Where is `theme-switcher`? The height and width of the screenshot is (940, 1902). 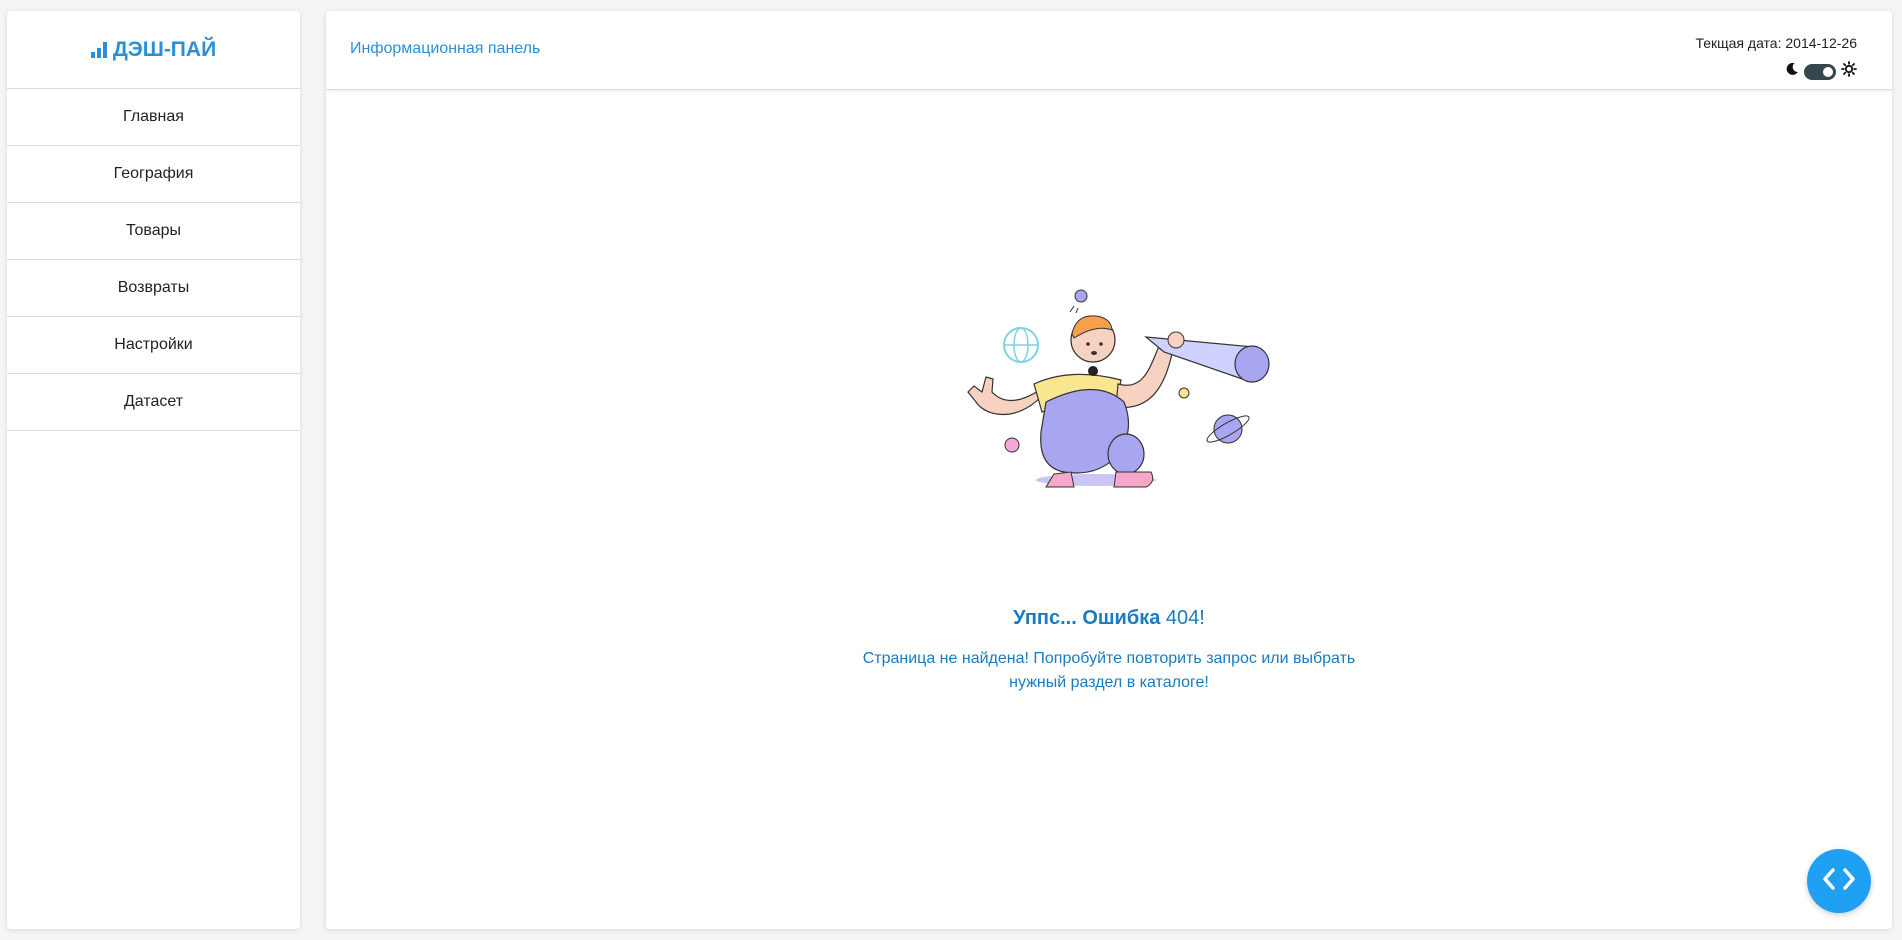
theme-switcher is located at coordinates (1821, 71).